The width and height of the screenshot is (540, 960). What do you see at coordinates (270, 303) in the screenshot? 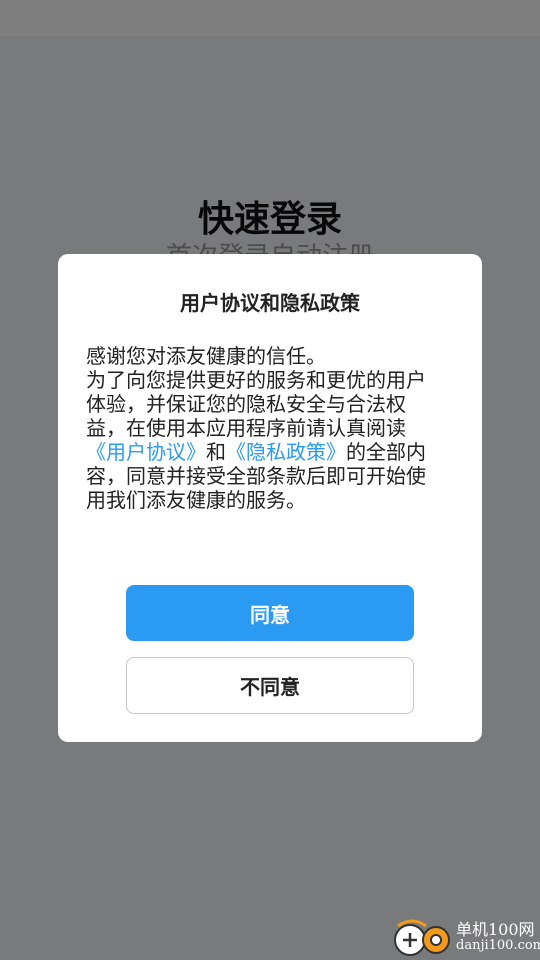
I see `dialog-title: 用户协议和隐私政策` at bounding box center [270, 303].